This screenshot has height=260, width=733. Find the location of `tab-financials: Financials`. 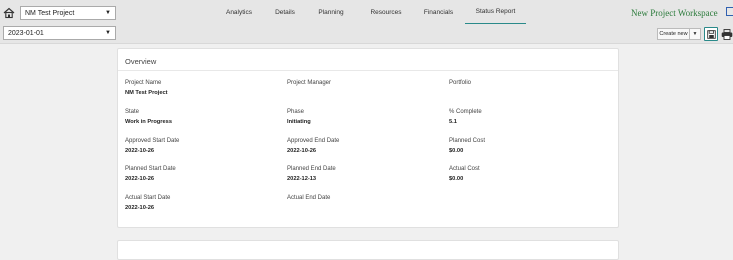

tab-financials: Financials is located at coordinates (438, 12).